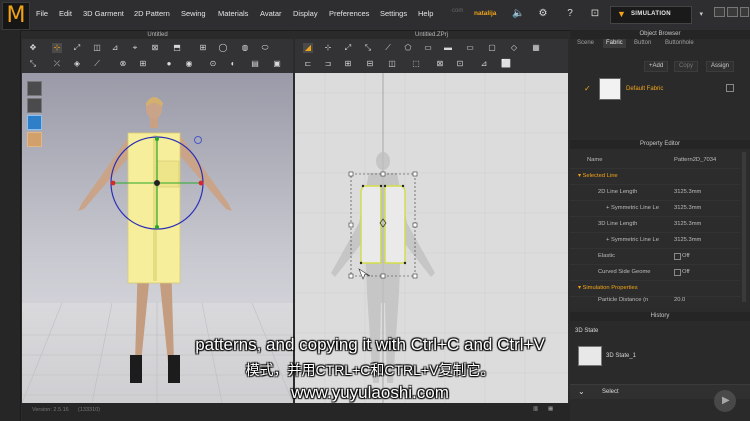  What do you see at coordinates (233, 64) in the screenshot?
I see `shading-icon: ◐` at bounding box center [233, 64].